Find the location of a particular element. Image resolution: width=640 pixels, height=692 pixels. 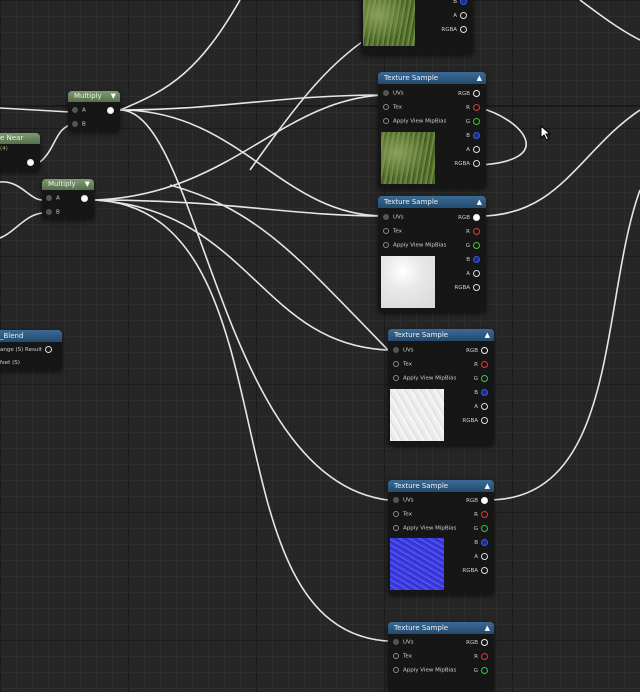

node-title: _Blend is located at coordinates (12, 336).